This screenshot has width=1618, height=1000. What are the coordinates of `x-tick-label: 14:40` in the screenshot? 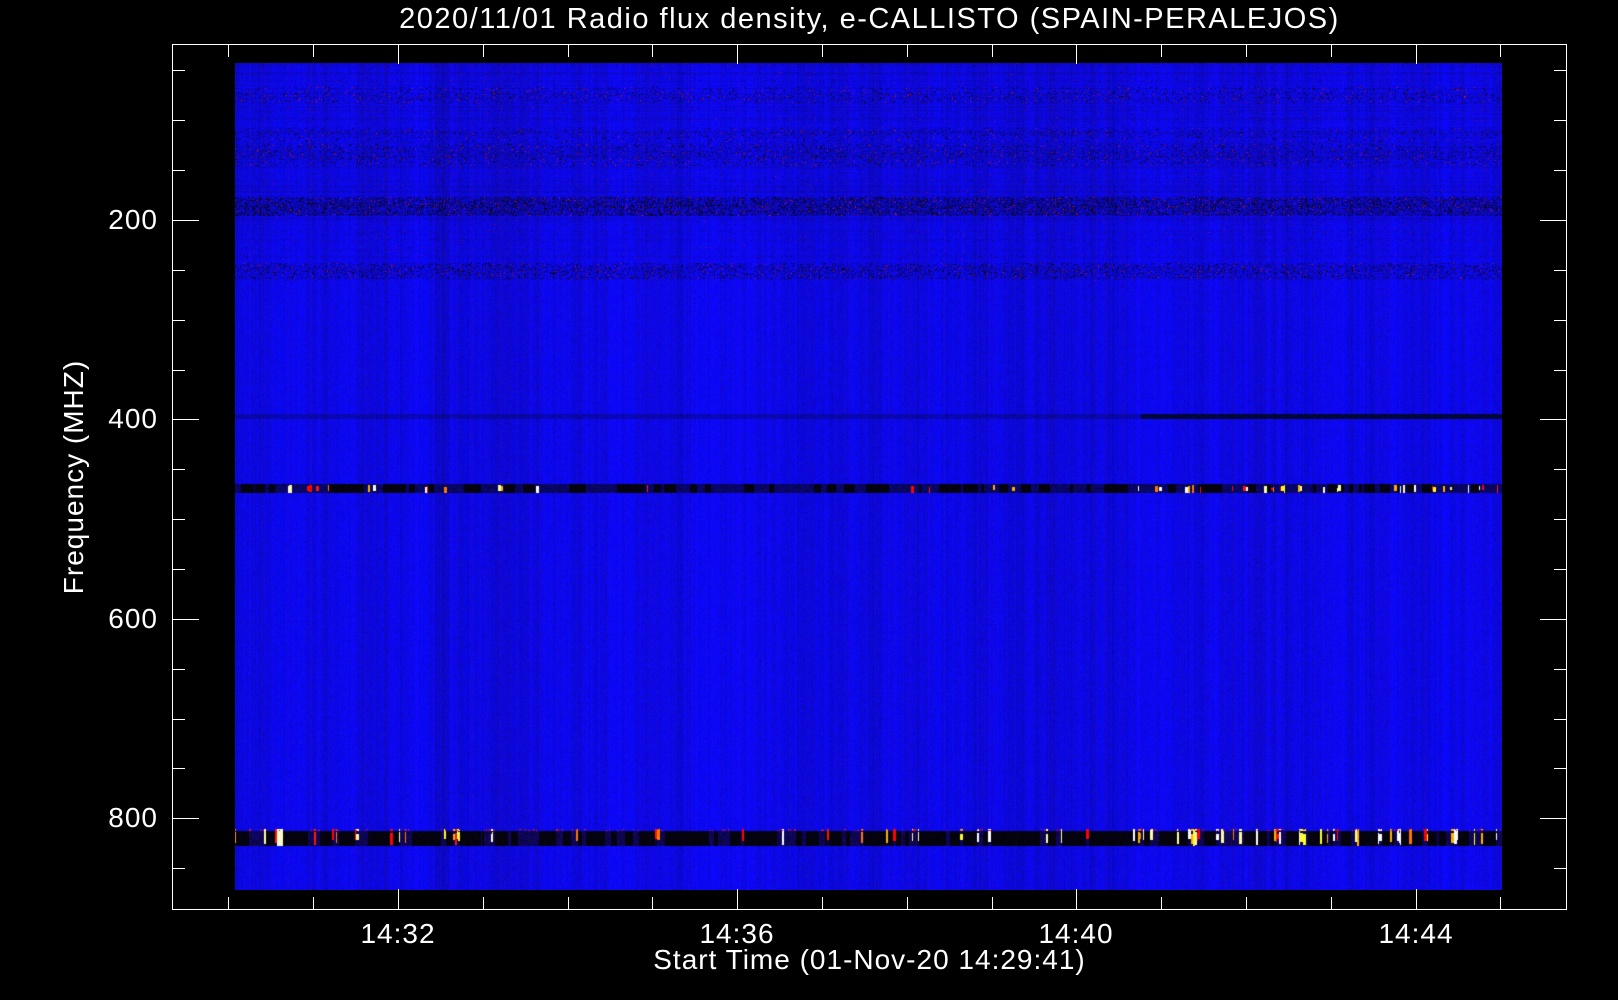 It's located at (1076, 933).